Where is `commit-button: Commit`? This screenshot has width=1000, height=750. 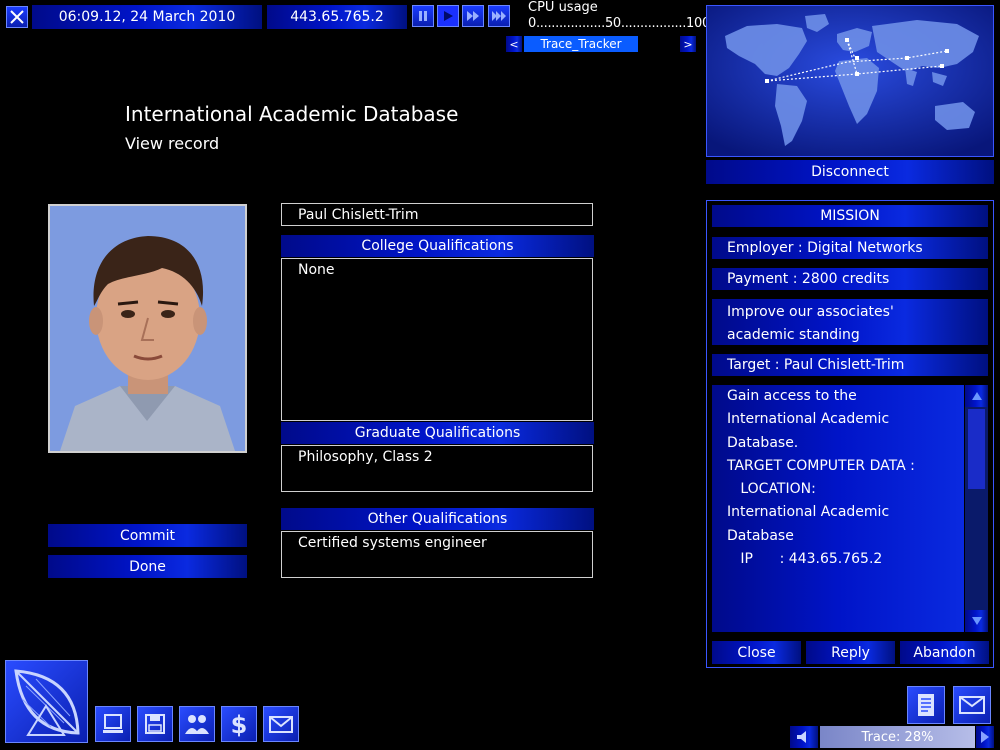 commit-button: Commit is located at coordinates (147, 535).